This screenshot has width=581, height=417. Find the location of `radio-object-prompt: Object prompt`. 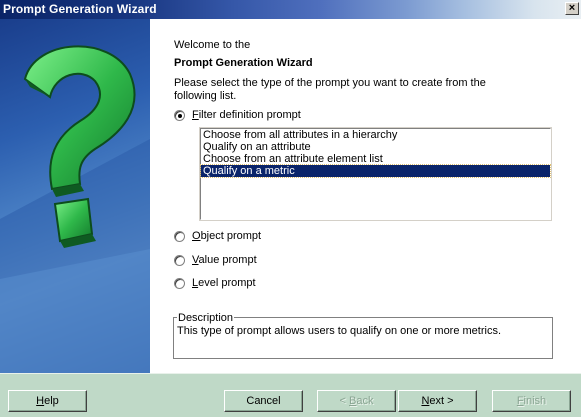

radio-object-prompt: Object prompt is located at coordinates (217, 236).